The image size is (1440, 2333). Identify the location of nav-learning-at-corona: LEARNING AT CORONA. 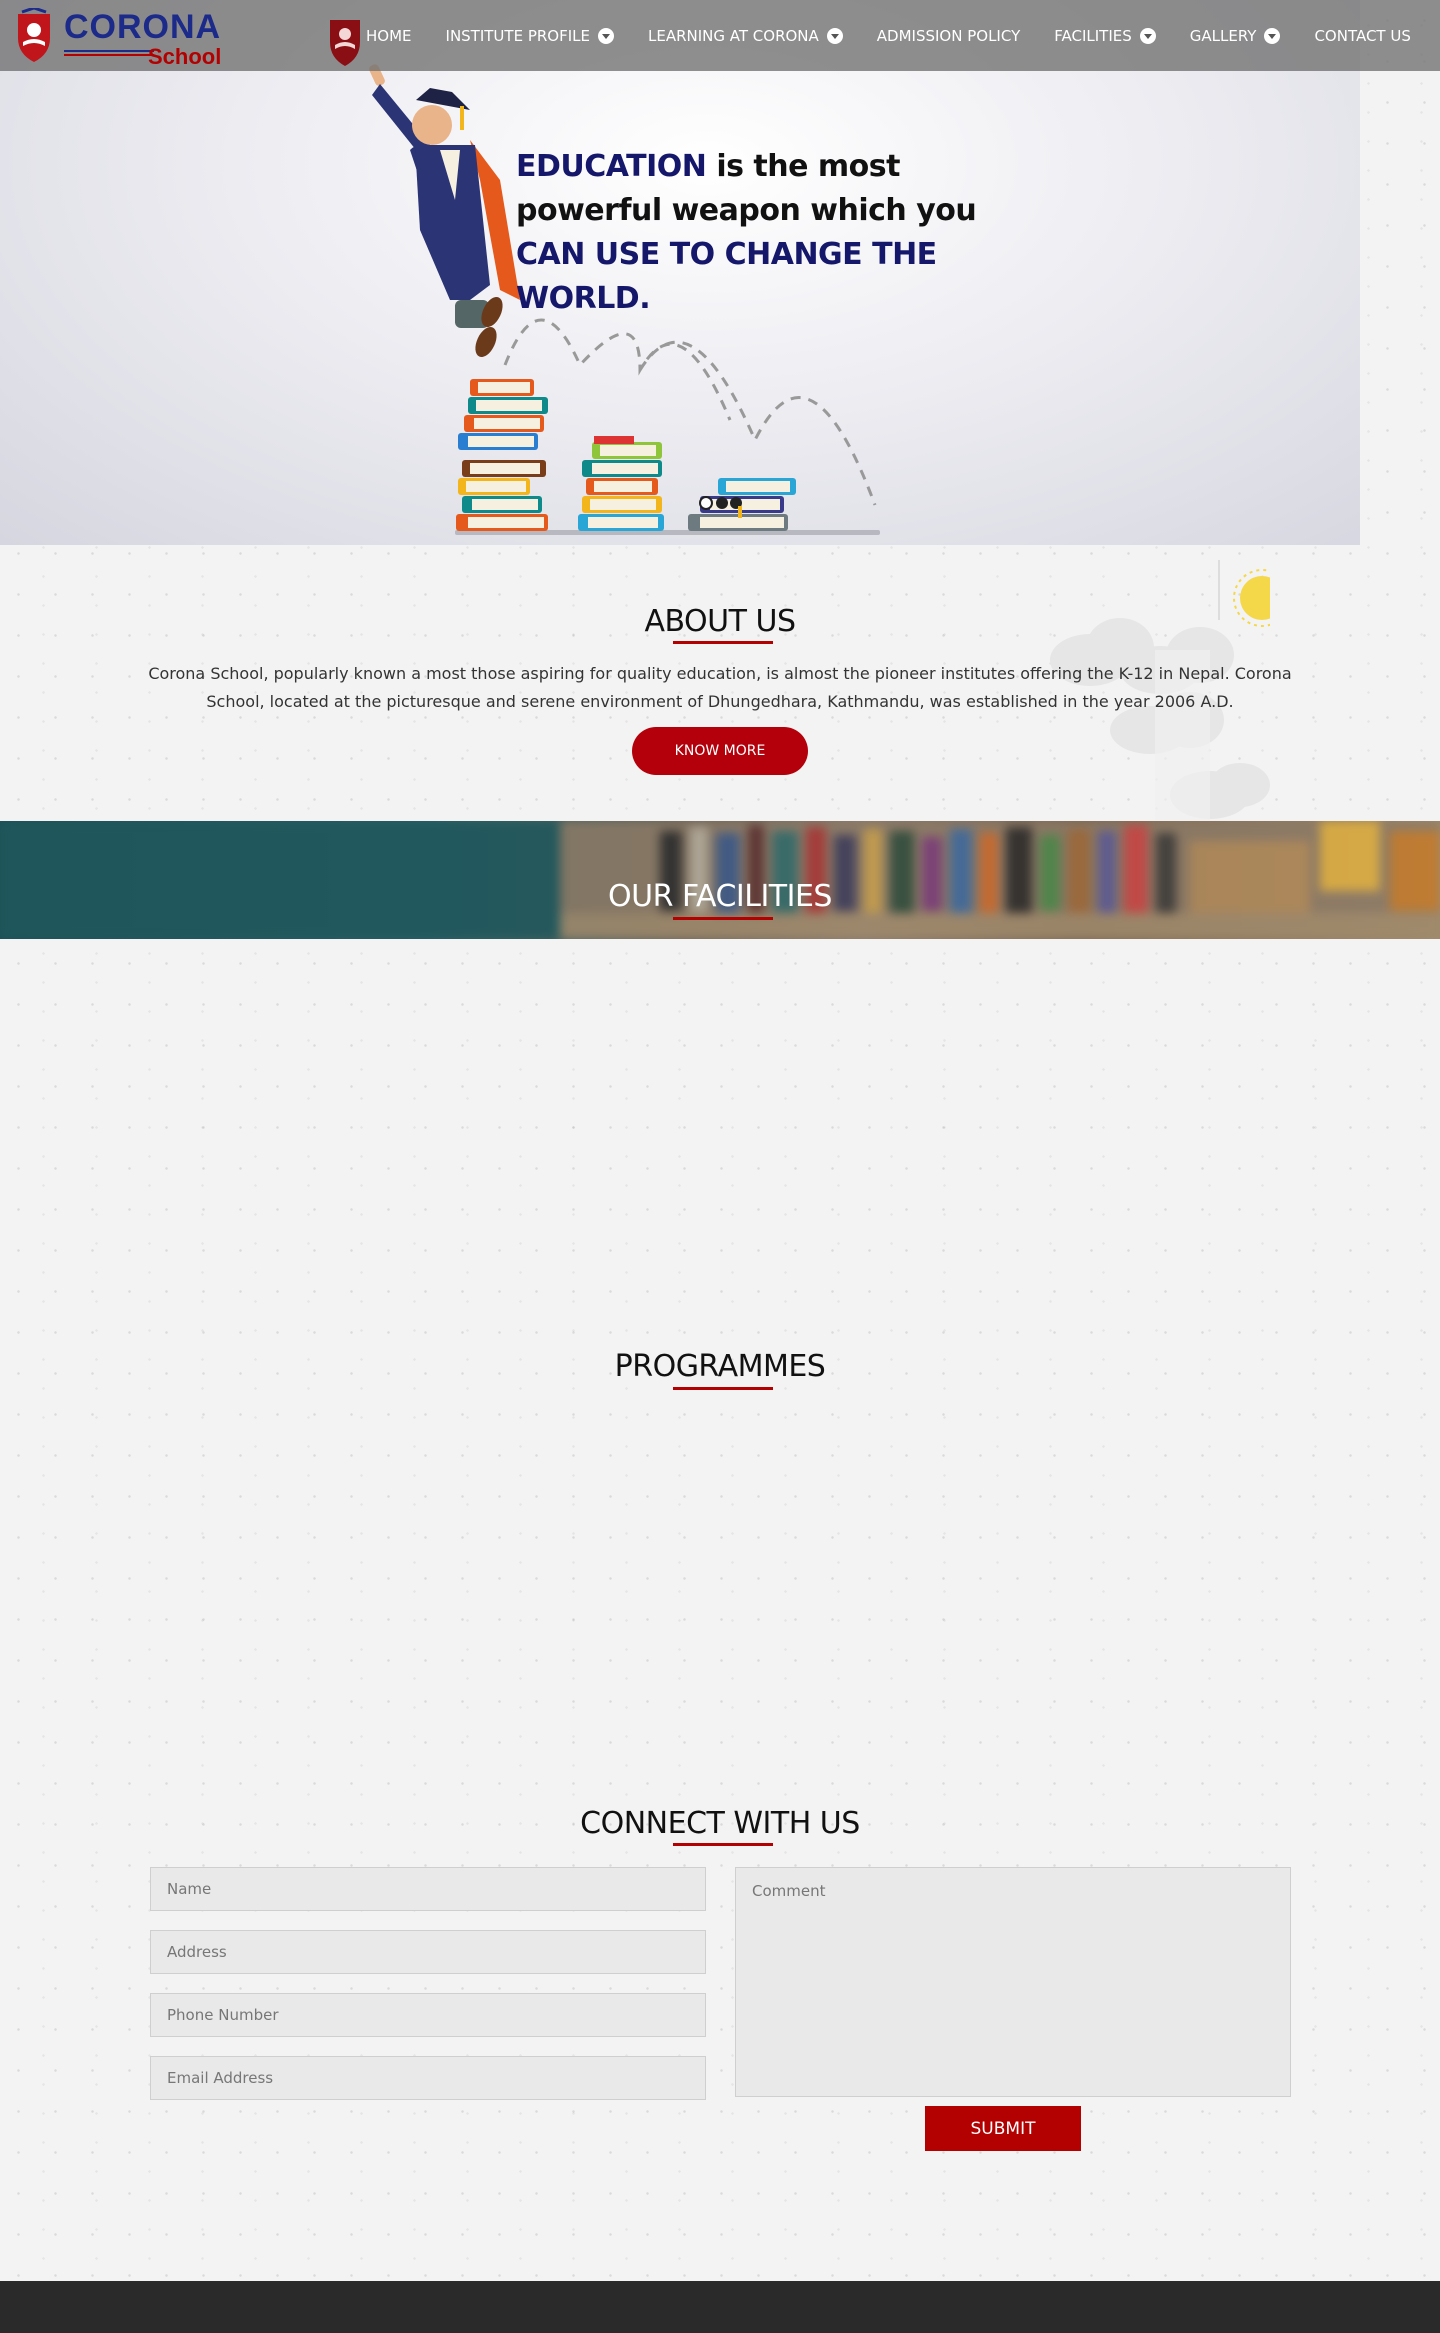
(745, 36).